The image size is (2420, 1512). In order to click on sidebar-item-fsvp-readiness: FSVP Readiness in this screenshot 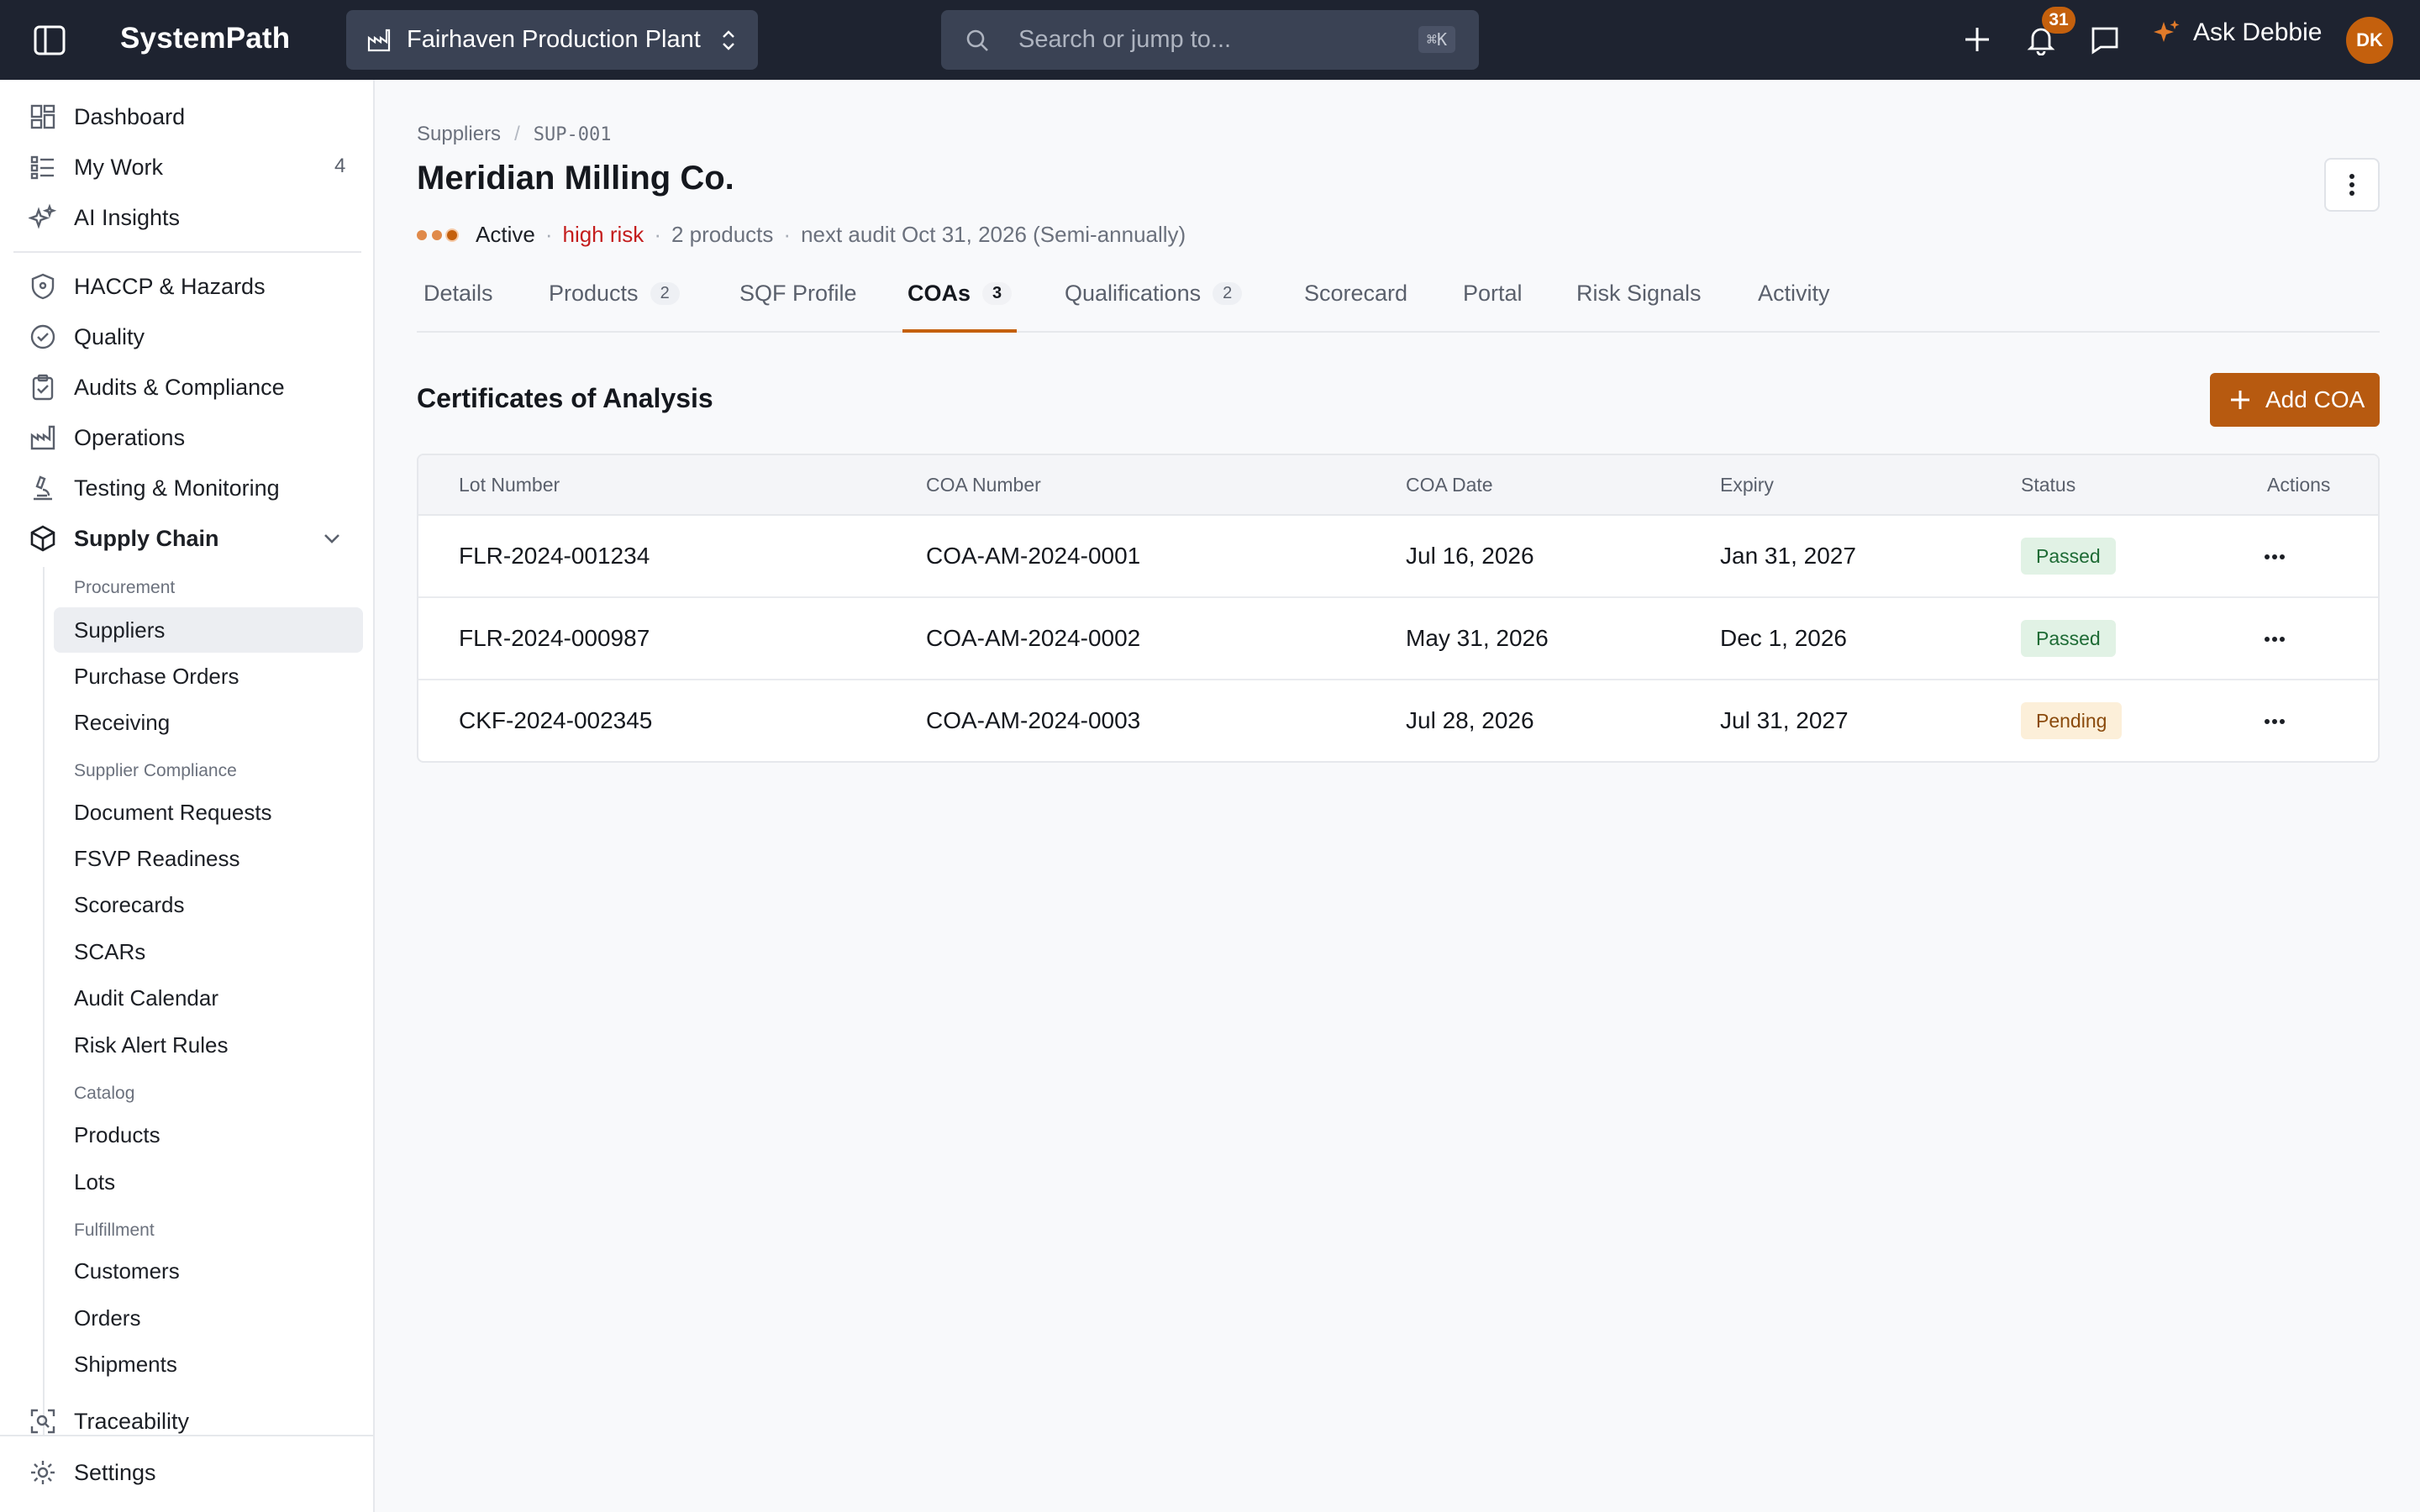, I will do `click(208, 858)`.